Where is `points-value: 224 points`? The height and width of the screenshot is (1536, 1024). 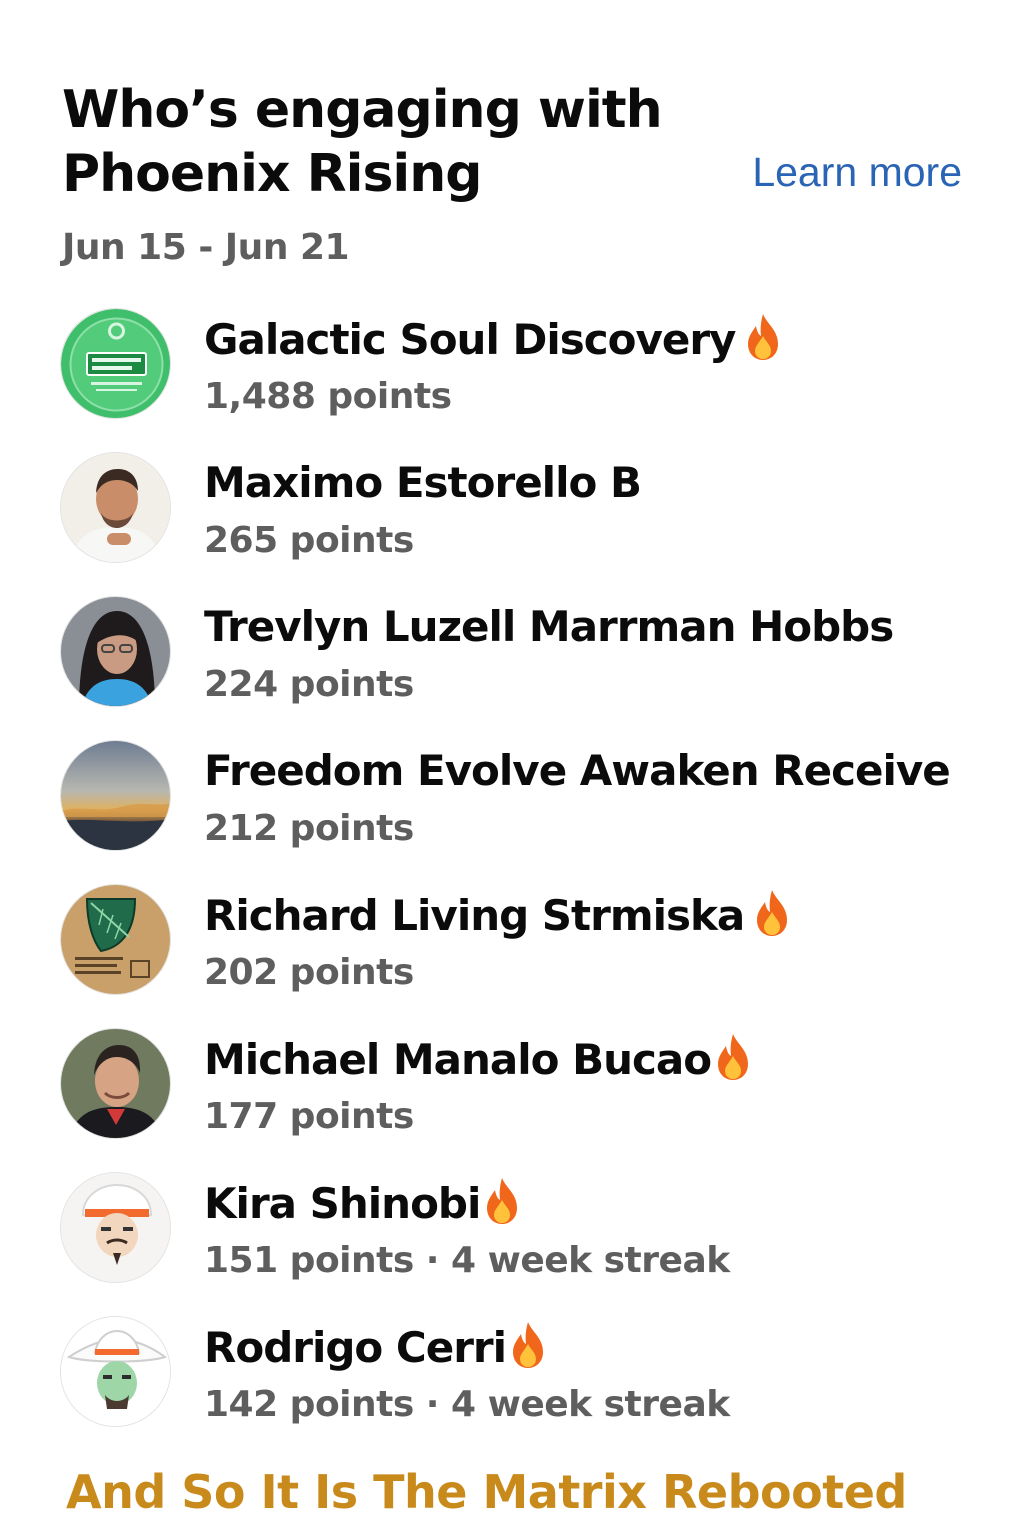 points-value: 224 points is located at coordinates (309, 684).